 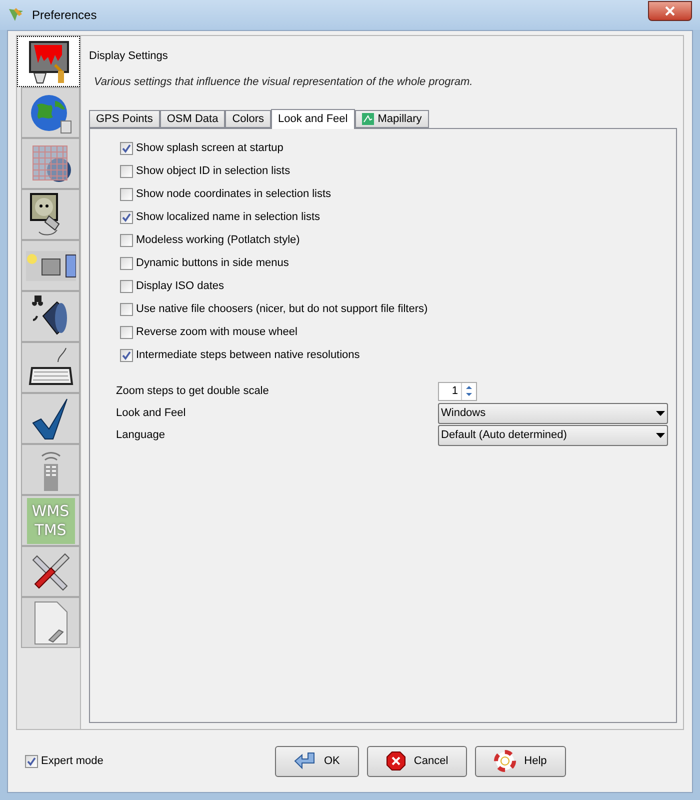 What do you see at coordinates (72, 761) in the screenshot?
I see `option-label: Expert mode` at bounding box center [72, 761].